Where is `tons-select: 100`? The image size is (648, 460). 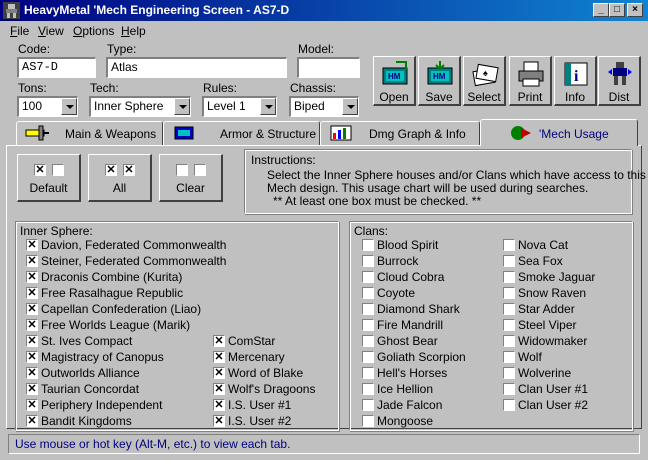 tons-select: 100 is located at coordinates (47, 106).